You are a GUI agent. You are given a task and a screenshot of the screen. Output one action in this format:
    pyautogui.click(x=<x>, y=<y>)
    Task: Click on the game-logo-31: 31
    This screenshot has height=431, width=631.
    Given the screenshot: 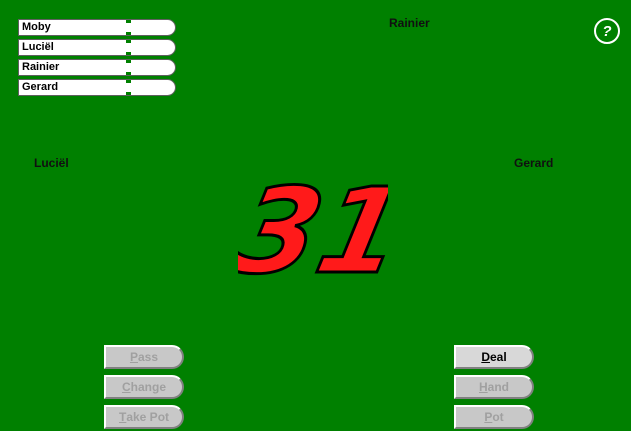 What is the action you would take?
    pyautogui.click(x=313, y=221)
    